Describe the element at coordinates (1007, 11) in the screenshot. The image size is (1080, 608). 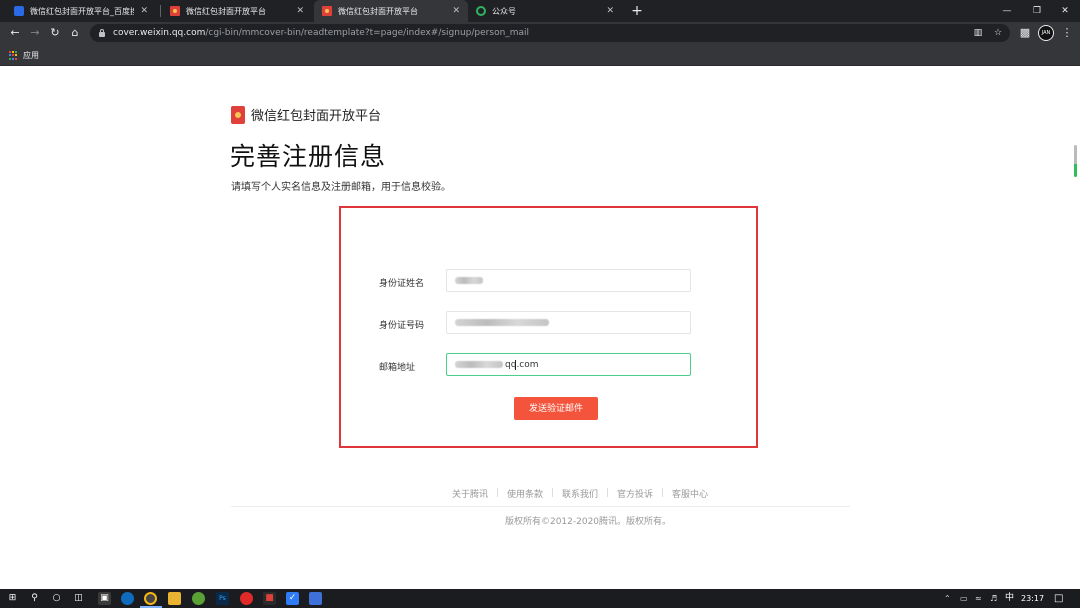
I see `minimize-button: —` at that location.